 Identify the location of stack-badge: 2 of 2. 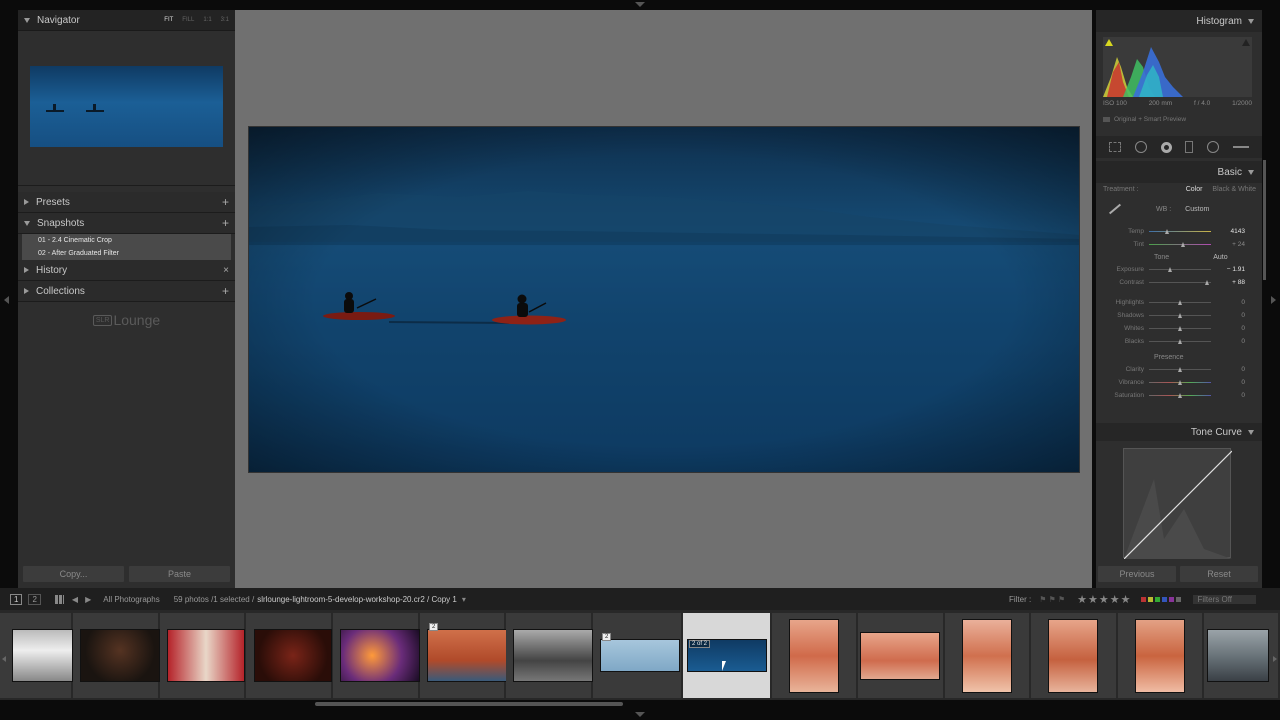
(700, 644).